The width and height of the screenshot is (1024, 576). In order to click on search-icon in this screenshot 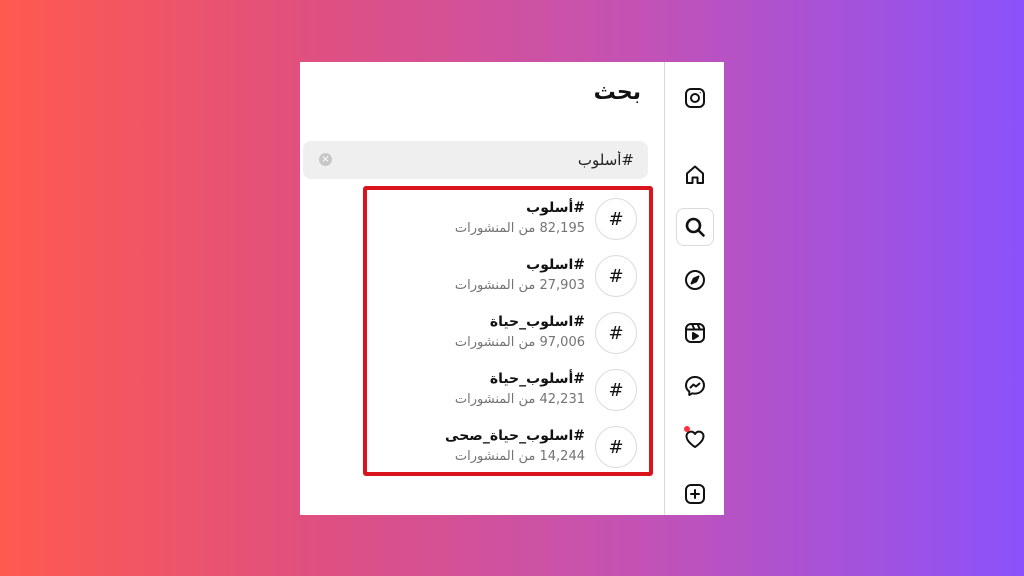, I will do `click(695, 227)`.